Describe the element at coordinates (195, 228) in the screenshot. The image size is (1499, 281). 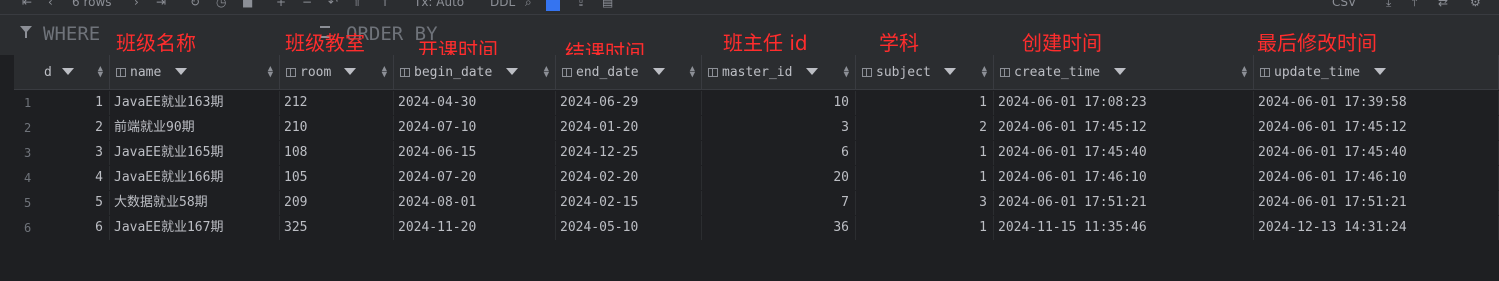
I see `cell-name: JavaEE就业167期` at that location.